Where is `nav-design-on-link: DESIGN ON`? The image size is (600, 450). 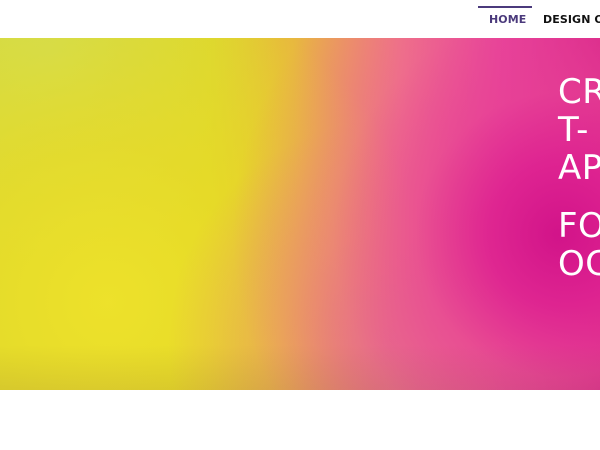
nav-design-on-link: DESIGN ON is located at coordinates (571, 20).